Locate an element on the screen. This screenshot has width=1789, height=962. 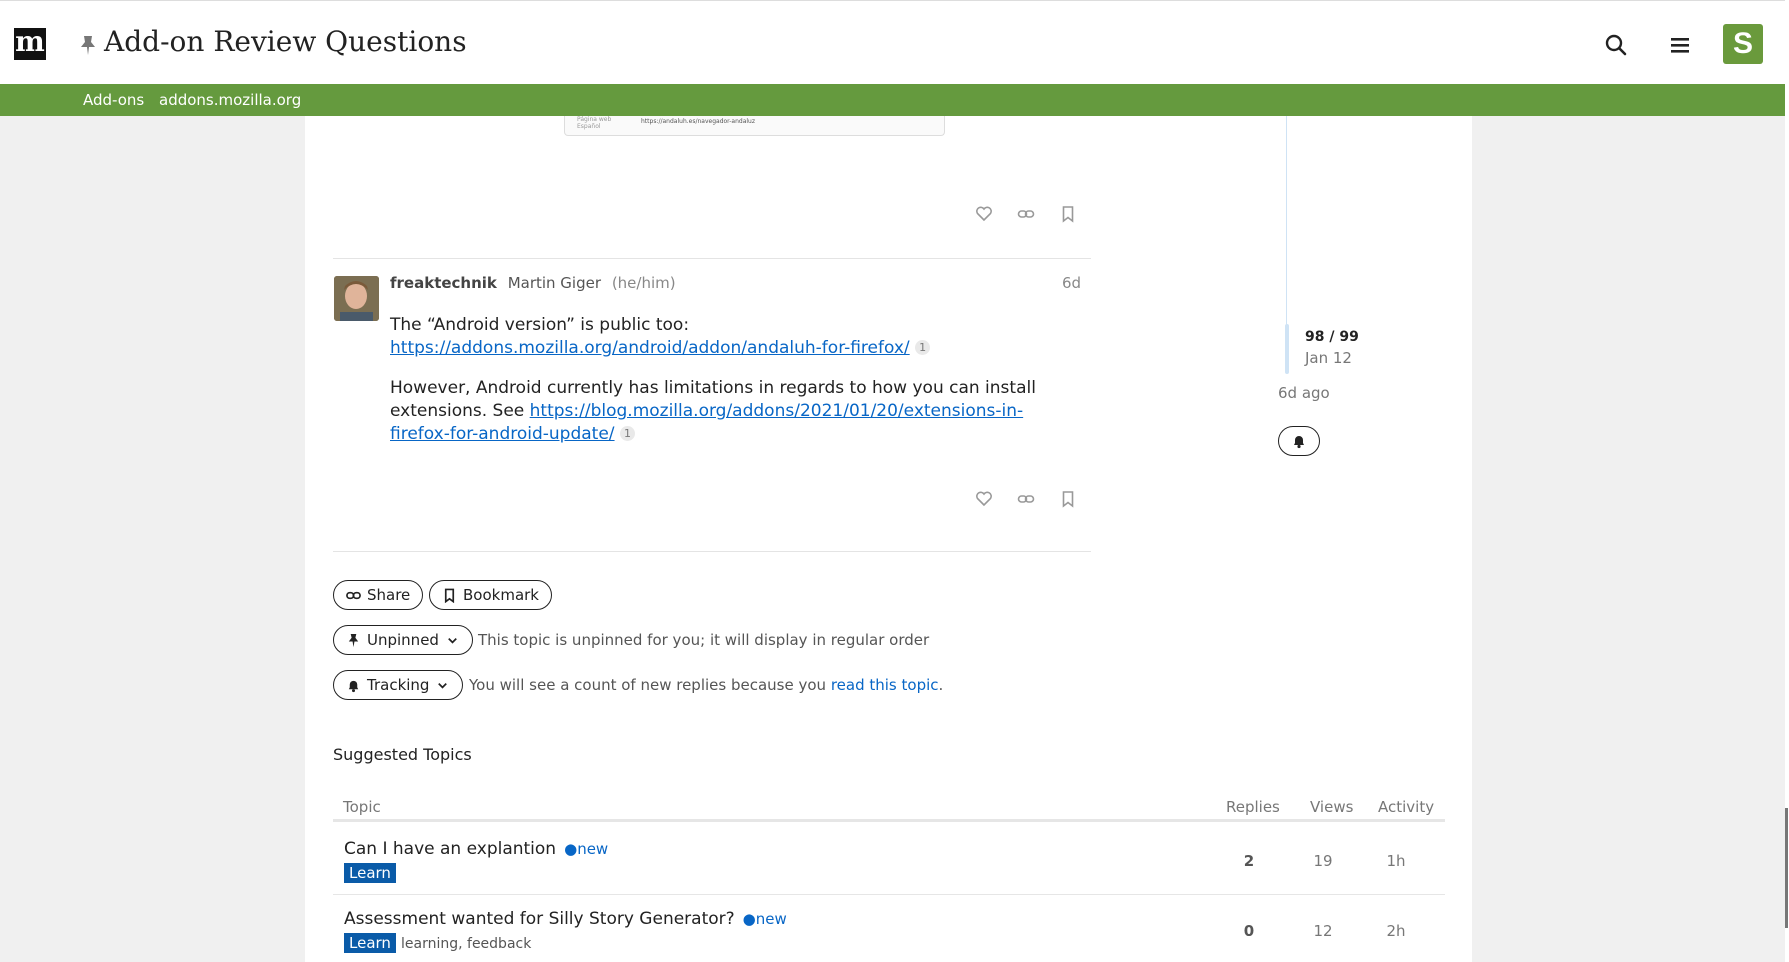
notification-level-dropdown: Tracking is located at coordinates (398, 685).